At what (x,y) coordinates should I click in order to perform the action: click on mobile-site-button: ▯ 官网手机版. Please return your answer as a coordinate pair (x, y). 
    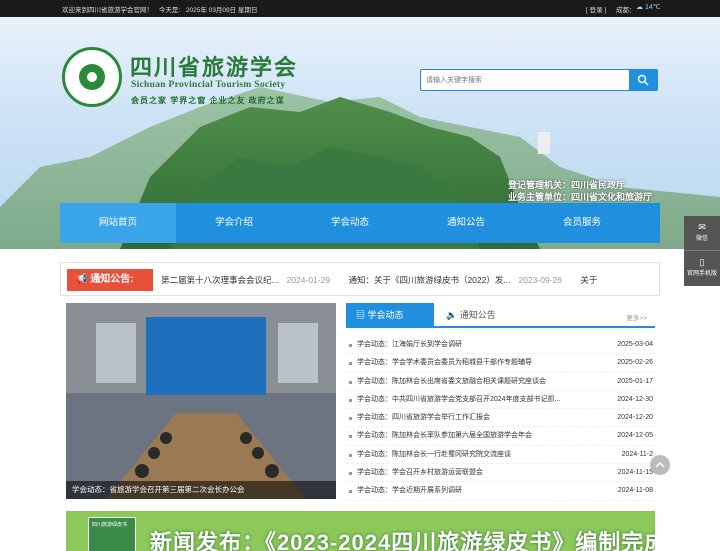
    Looking at the image, I should click on (702, 268).